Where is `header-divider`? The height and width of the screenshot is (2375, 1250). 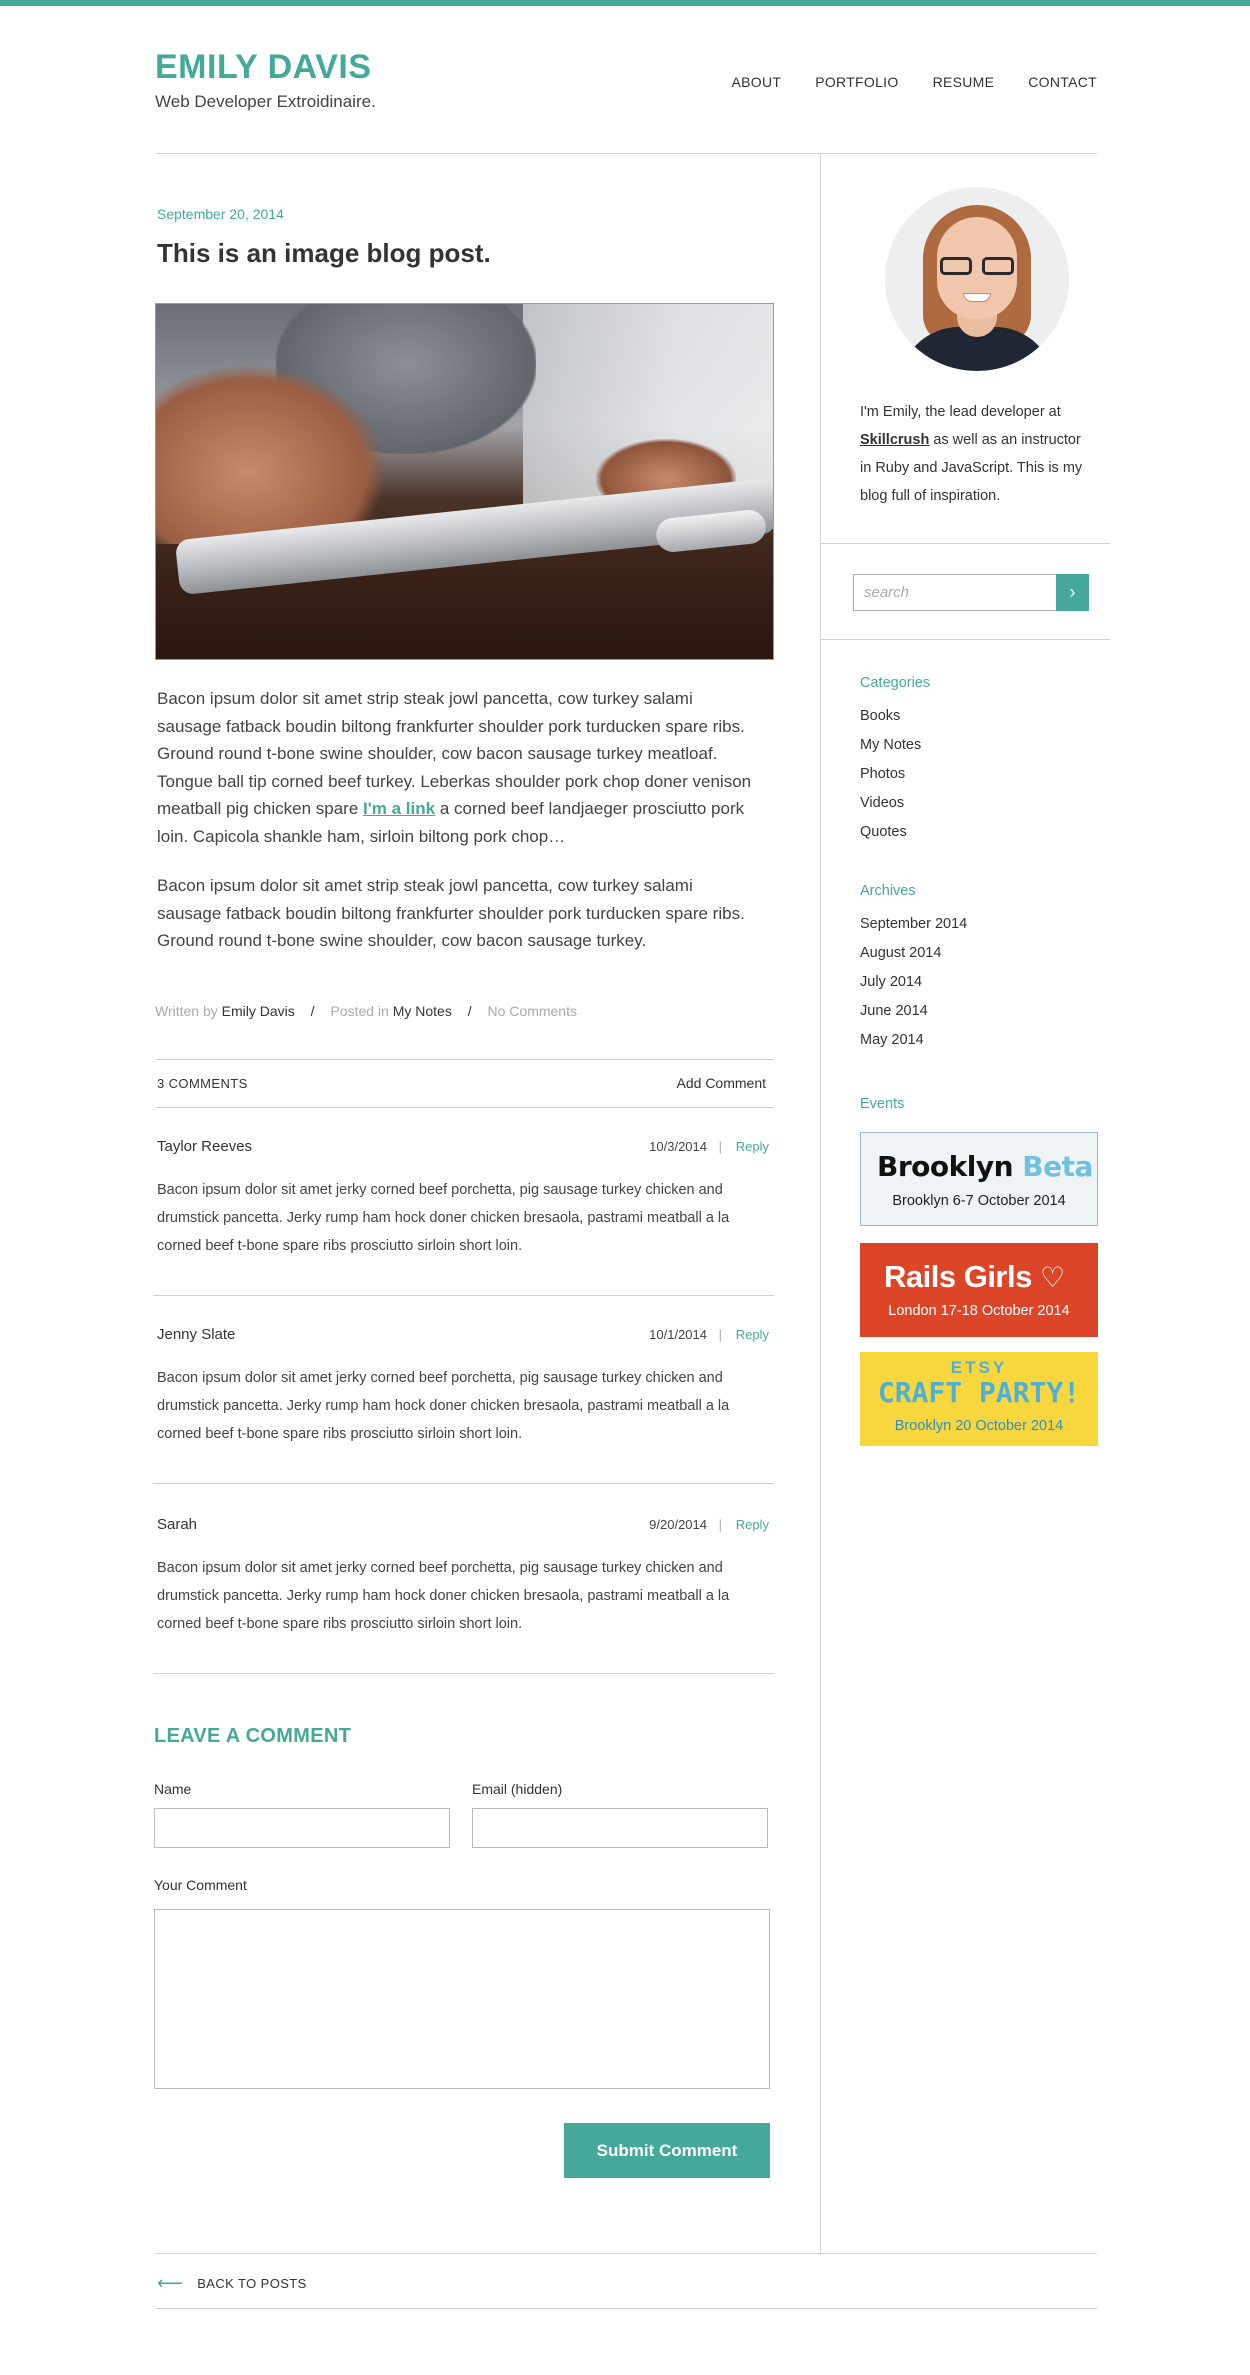 header-divider is located at coordinates (626, 153).